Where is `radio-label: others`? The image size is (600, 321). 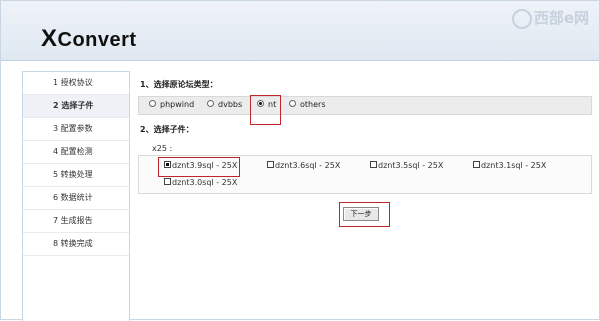
radio-label: others is located at coordinates (313, 104).